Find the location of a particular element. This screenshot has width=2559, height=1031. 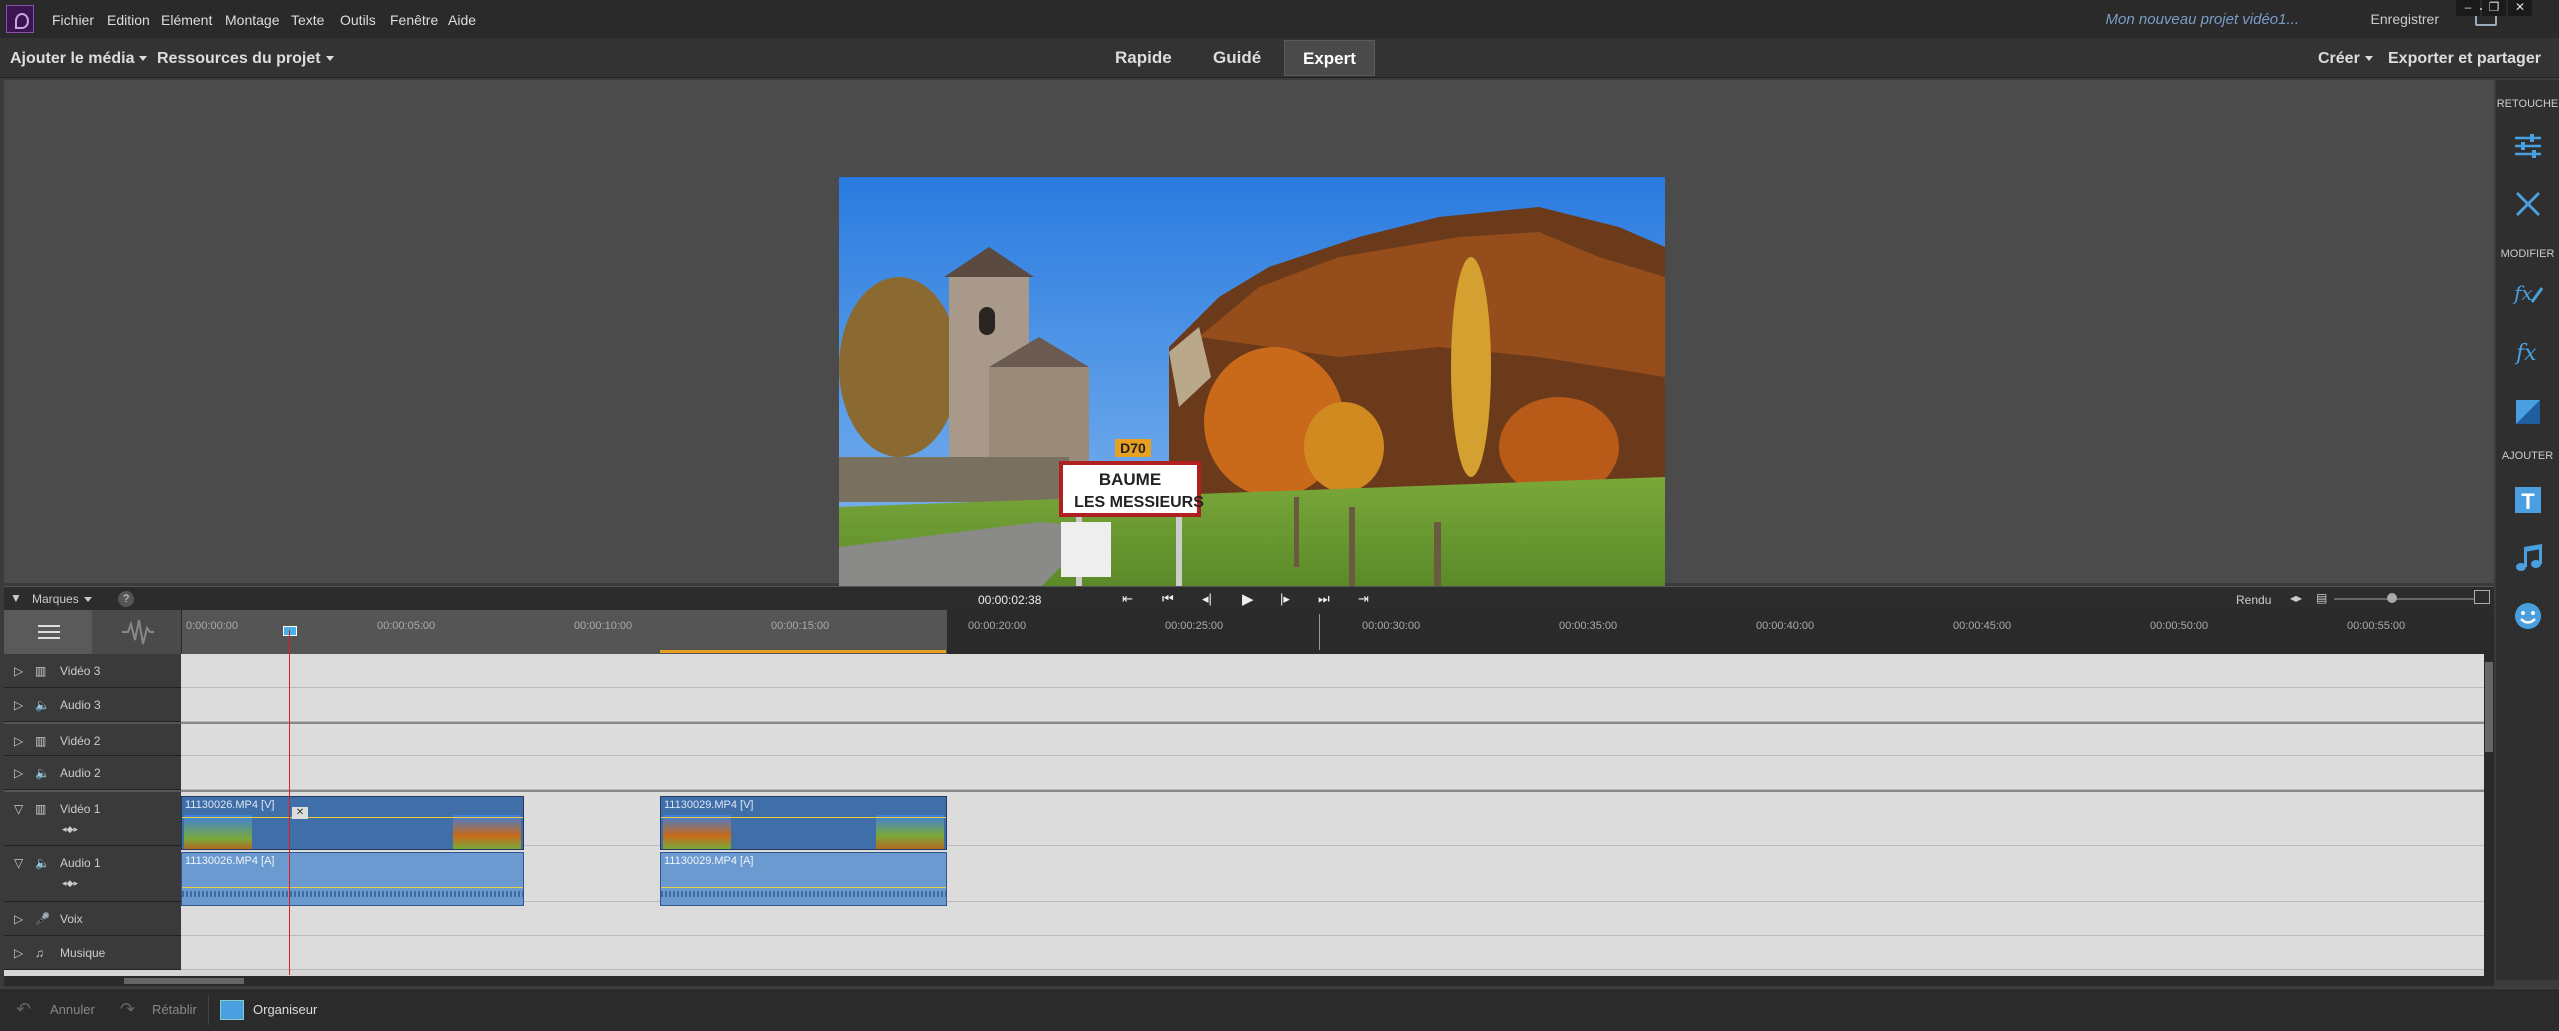

waveform is located at coordinates (352, 894).